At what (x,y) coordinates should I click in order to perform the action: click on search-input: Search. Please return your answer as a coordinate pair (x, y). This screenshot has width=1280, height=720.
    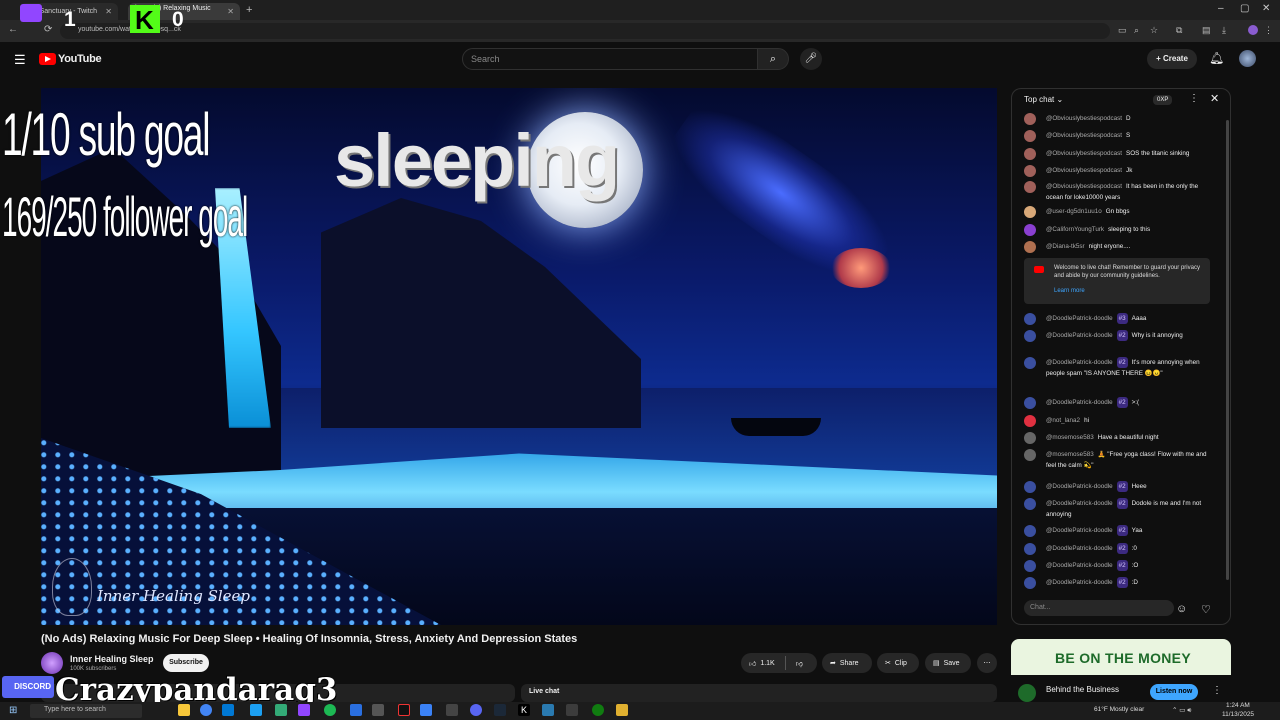
    Looking at the image, I should click on (610, 59).